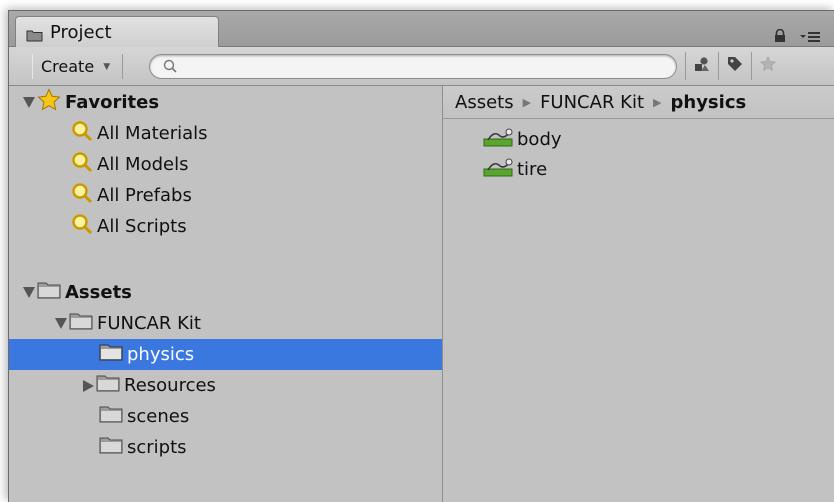 Image resolution: width=834 pixels, height=502 pixels. Describe the element at coordinates (225, 416) in the screenshot. I see `folder-scenes: scenes` at that location.